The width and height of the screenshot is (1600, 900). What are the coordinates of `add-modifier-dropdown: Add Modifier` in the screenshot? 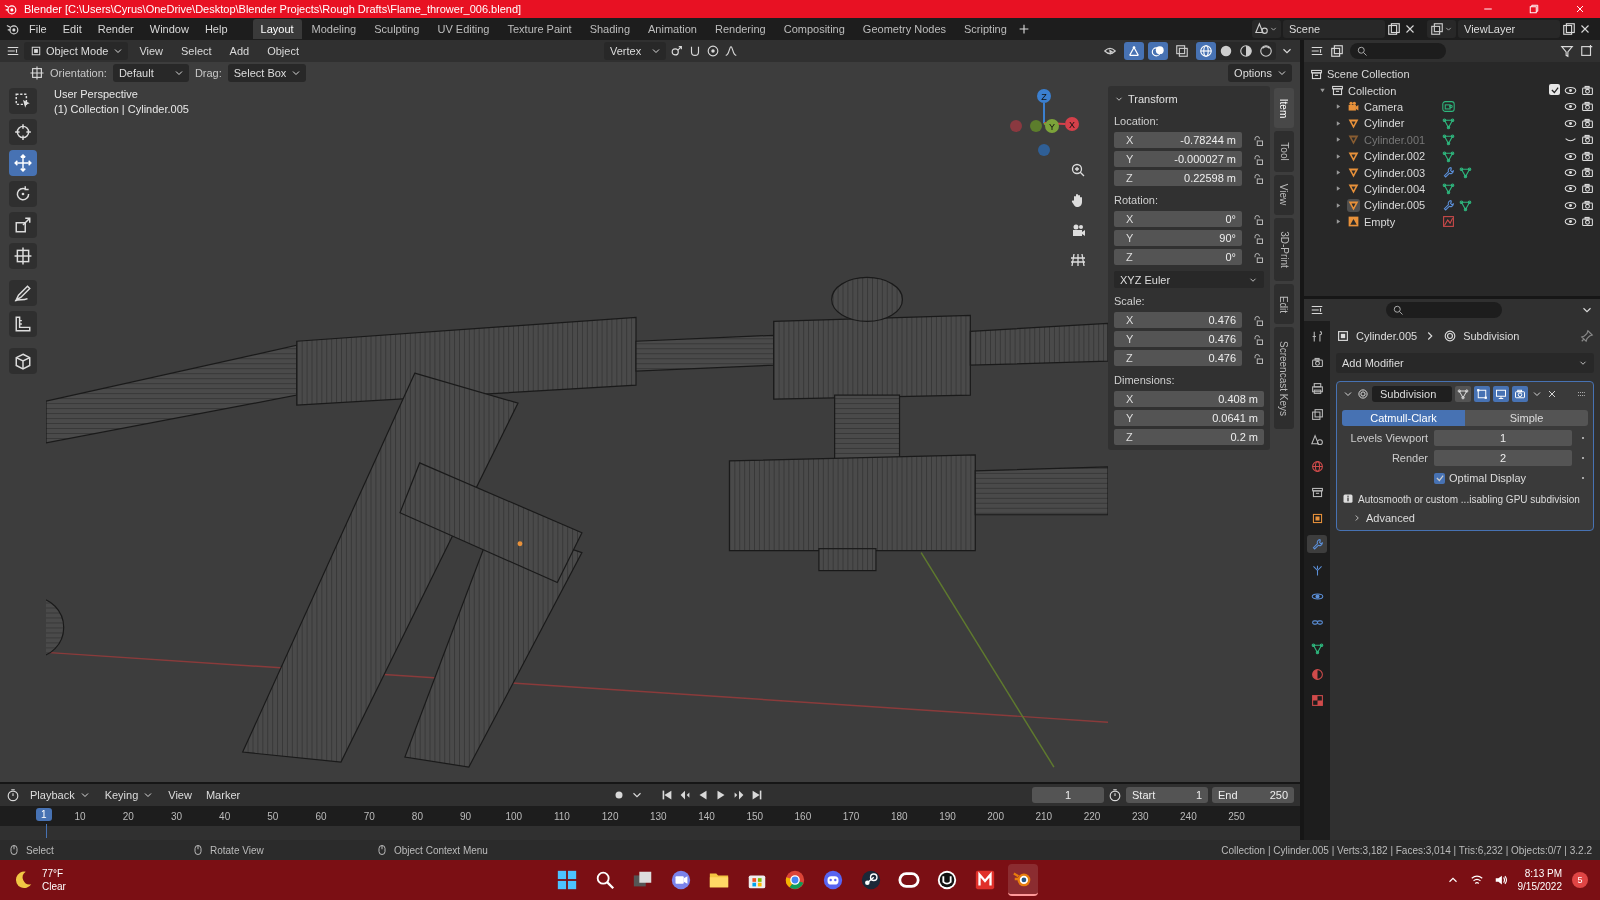 It's located at (1465, 363).